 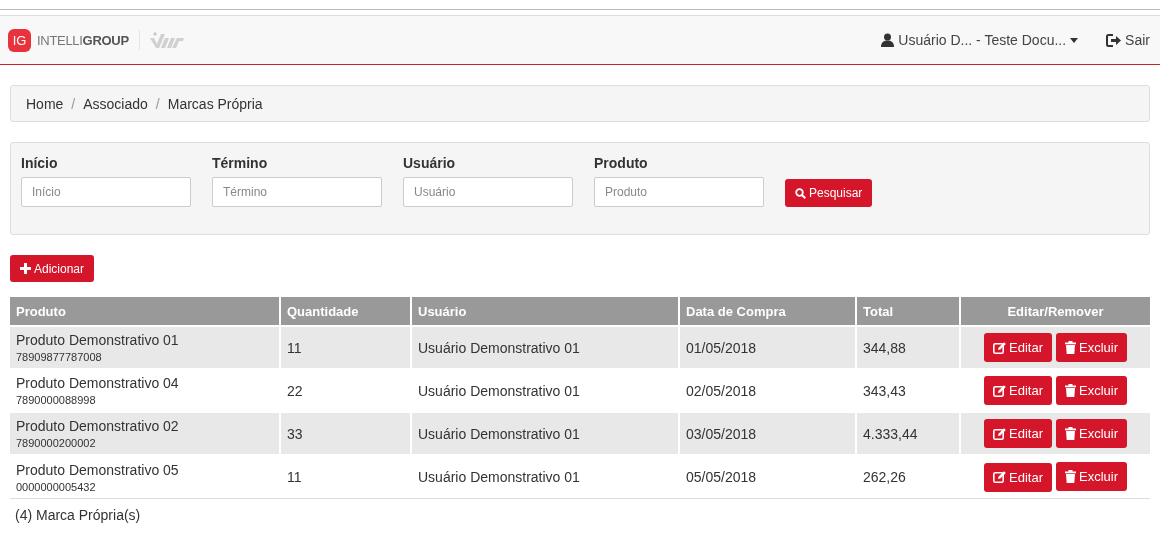 What do you see at coordinates (106, 192) in the screenshot?
I see `filter-field: Início` at bounding box center [106, 192].